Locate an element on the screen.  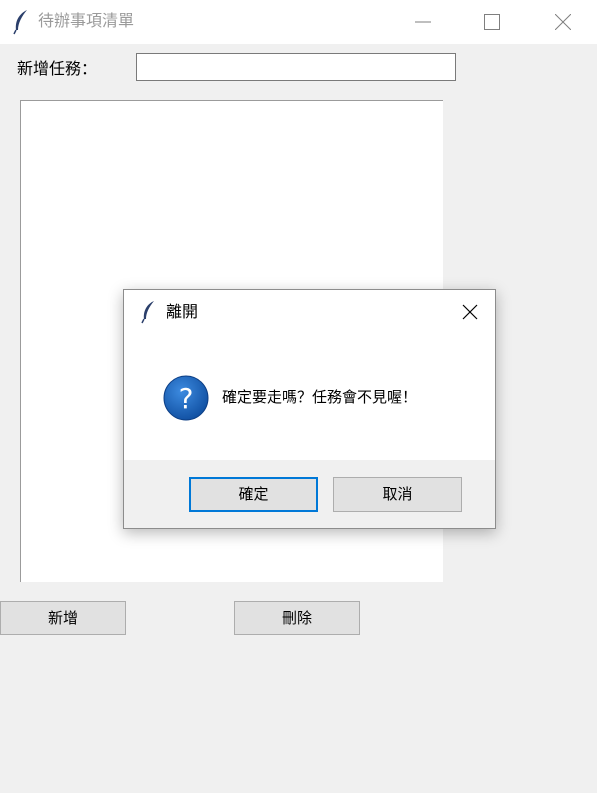
minimize-button is located at coordinates (423, 22).